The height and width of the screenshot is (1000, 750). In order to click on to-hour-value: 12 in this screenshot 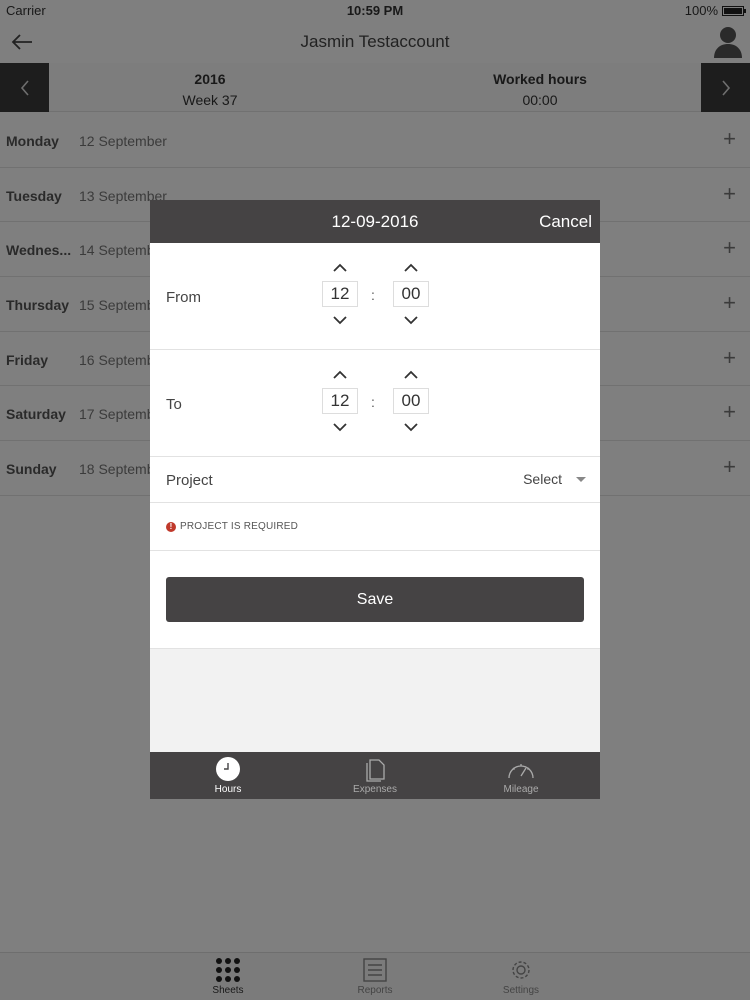, I will do `click(340, 401)`.